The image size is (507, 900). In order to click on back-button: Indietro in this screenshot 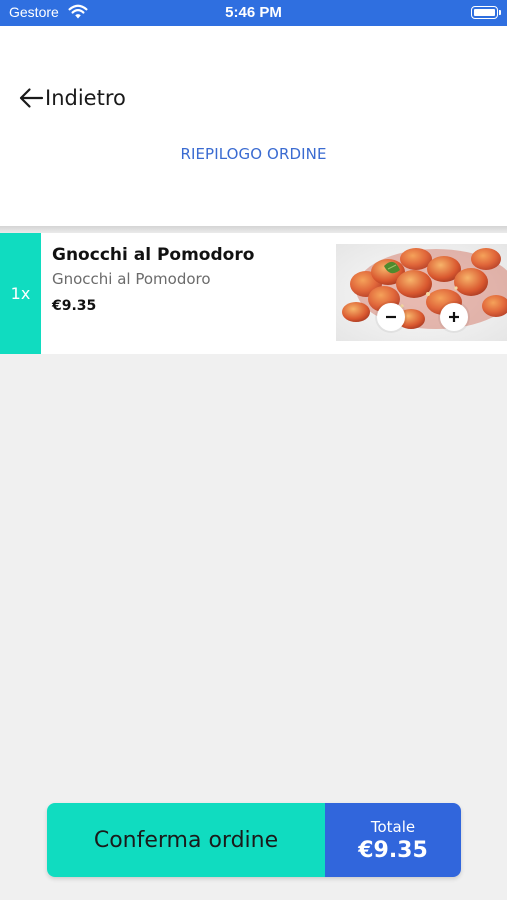, I will do `click(72, 98)`.